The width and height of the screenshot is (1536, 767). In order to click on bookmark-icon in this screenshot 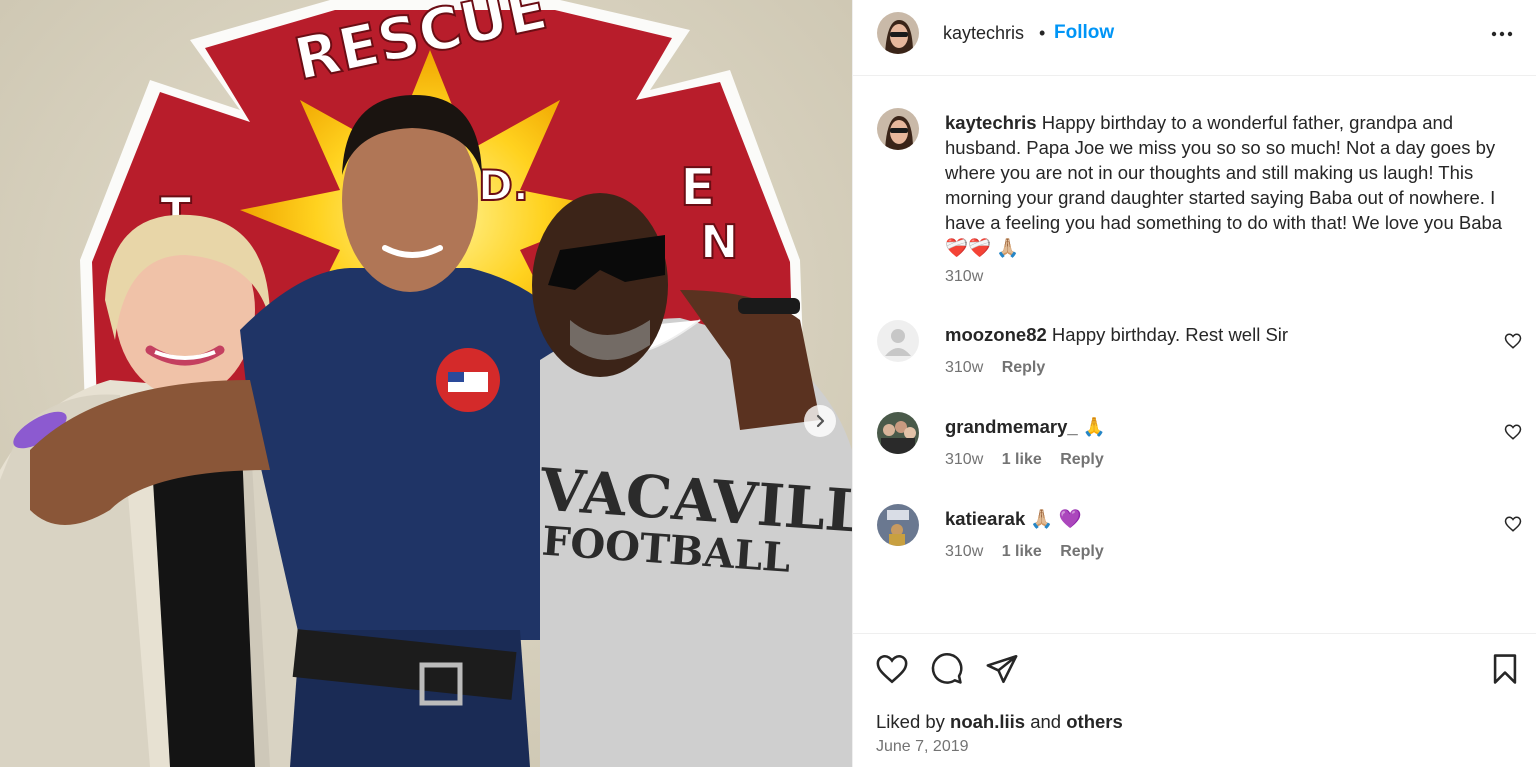, I will do `click(1505, 669)`.